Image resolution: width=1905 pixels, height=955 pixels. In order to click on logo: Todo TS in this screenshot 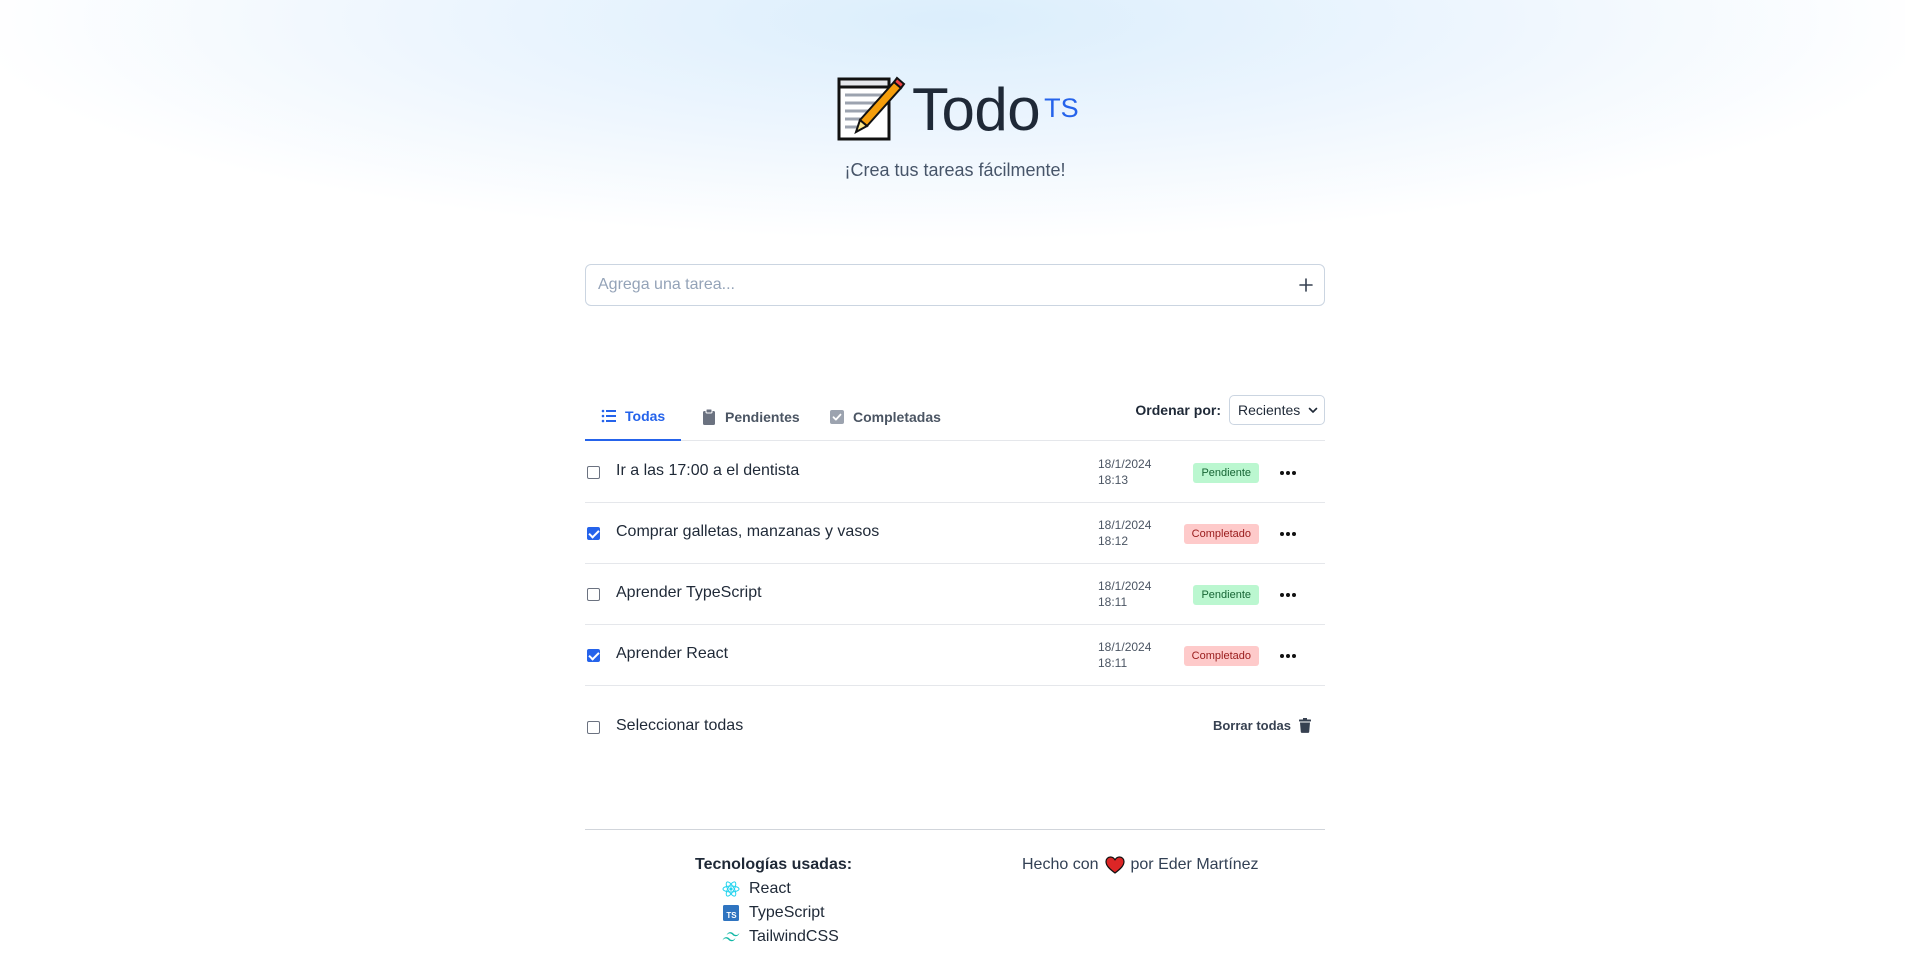, I will do `click(956, 110)`.